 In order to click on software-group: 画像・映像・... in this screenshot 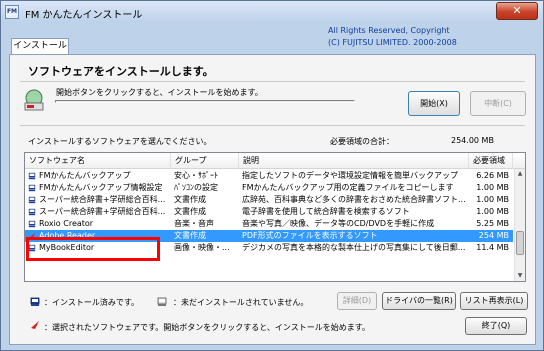, I will do `click(202, 247)`.